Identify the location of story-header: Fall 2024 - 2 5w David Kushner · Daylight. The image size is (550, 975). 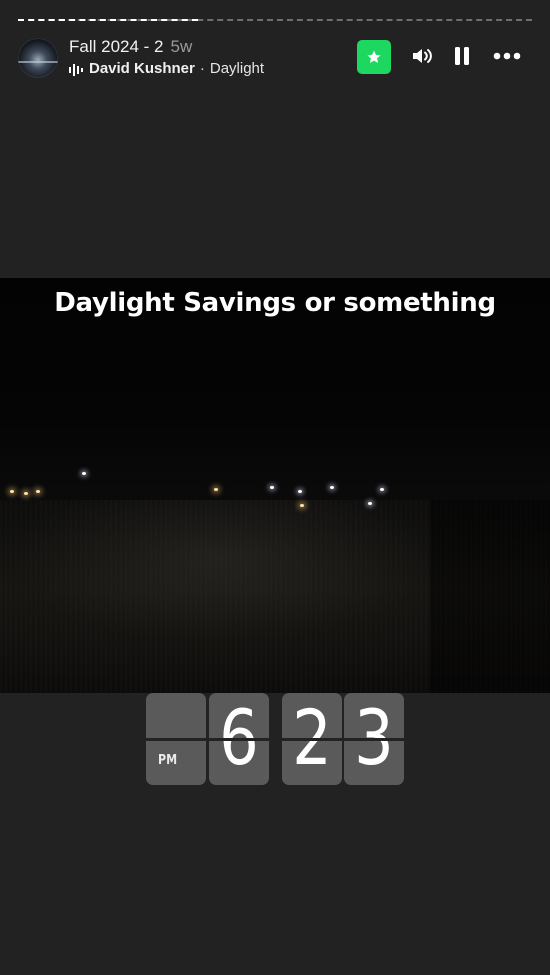
(275, 58).